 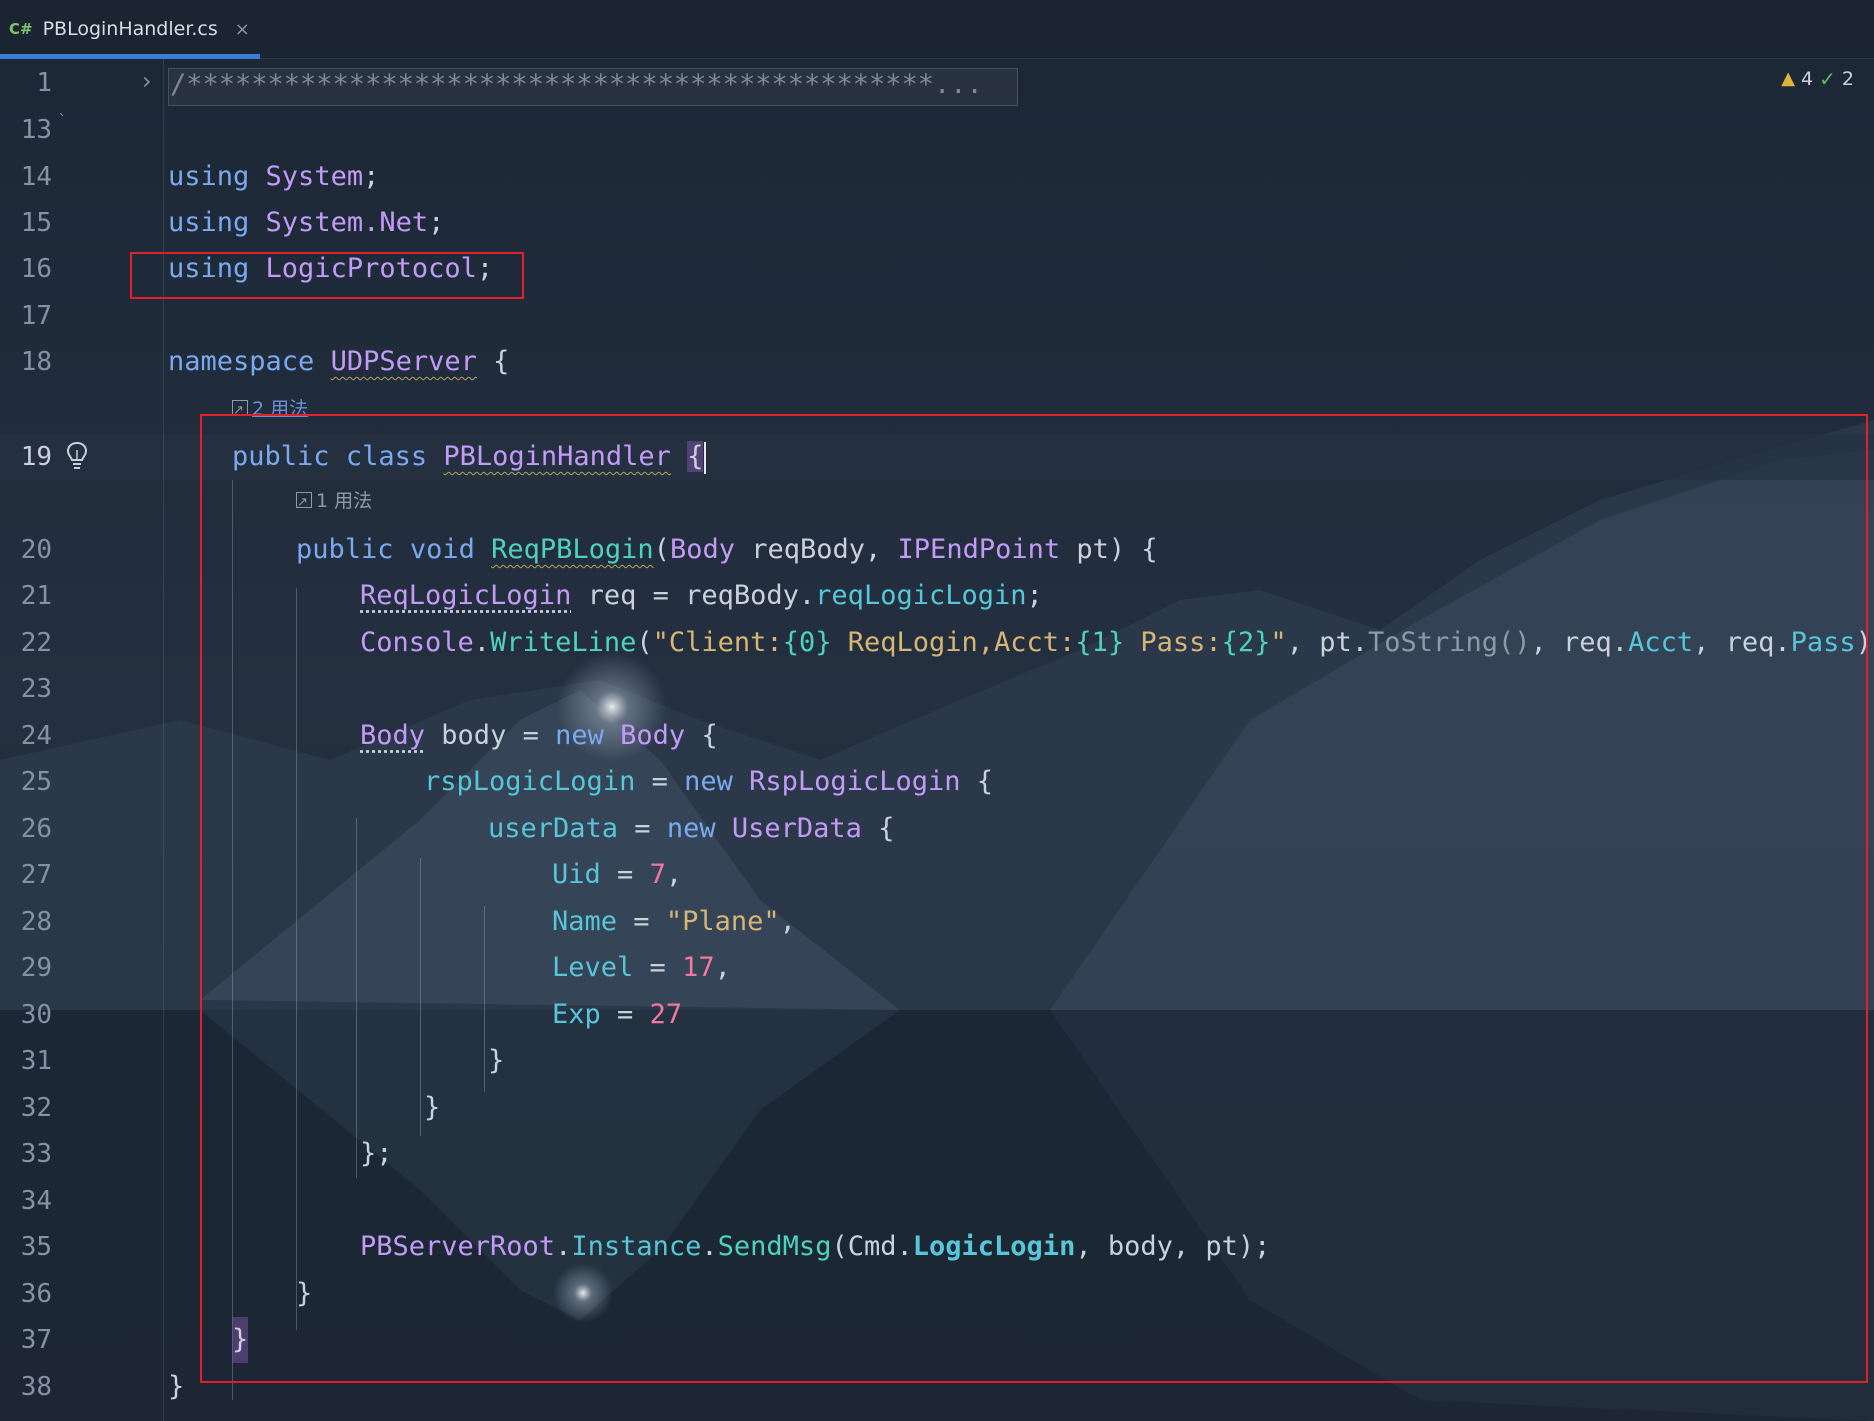 I want to click on token-keyword: namespace, so click(x=241, y=361).